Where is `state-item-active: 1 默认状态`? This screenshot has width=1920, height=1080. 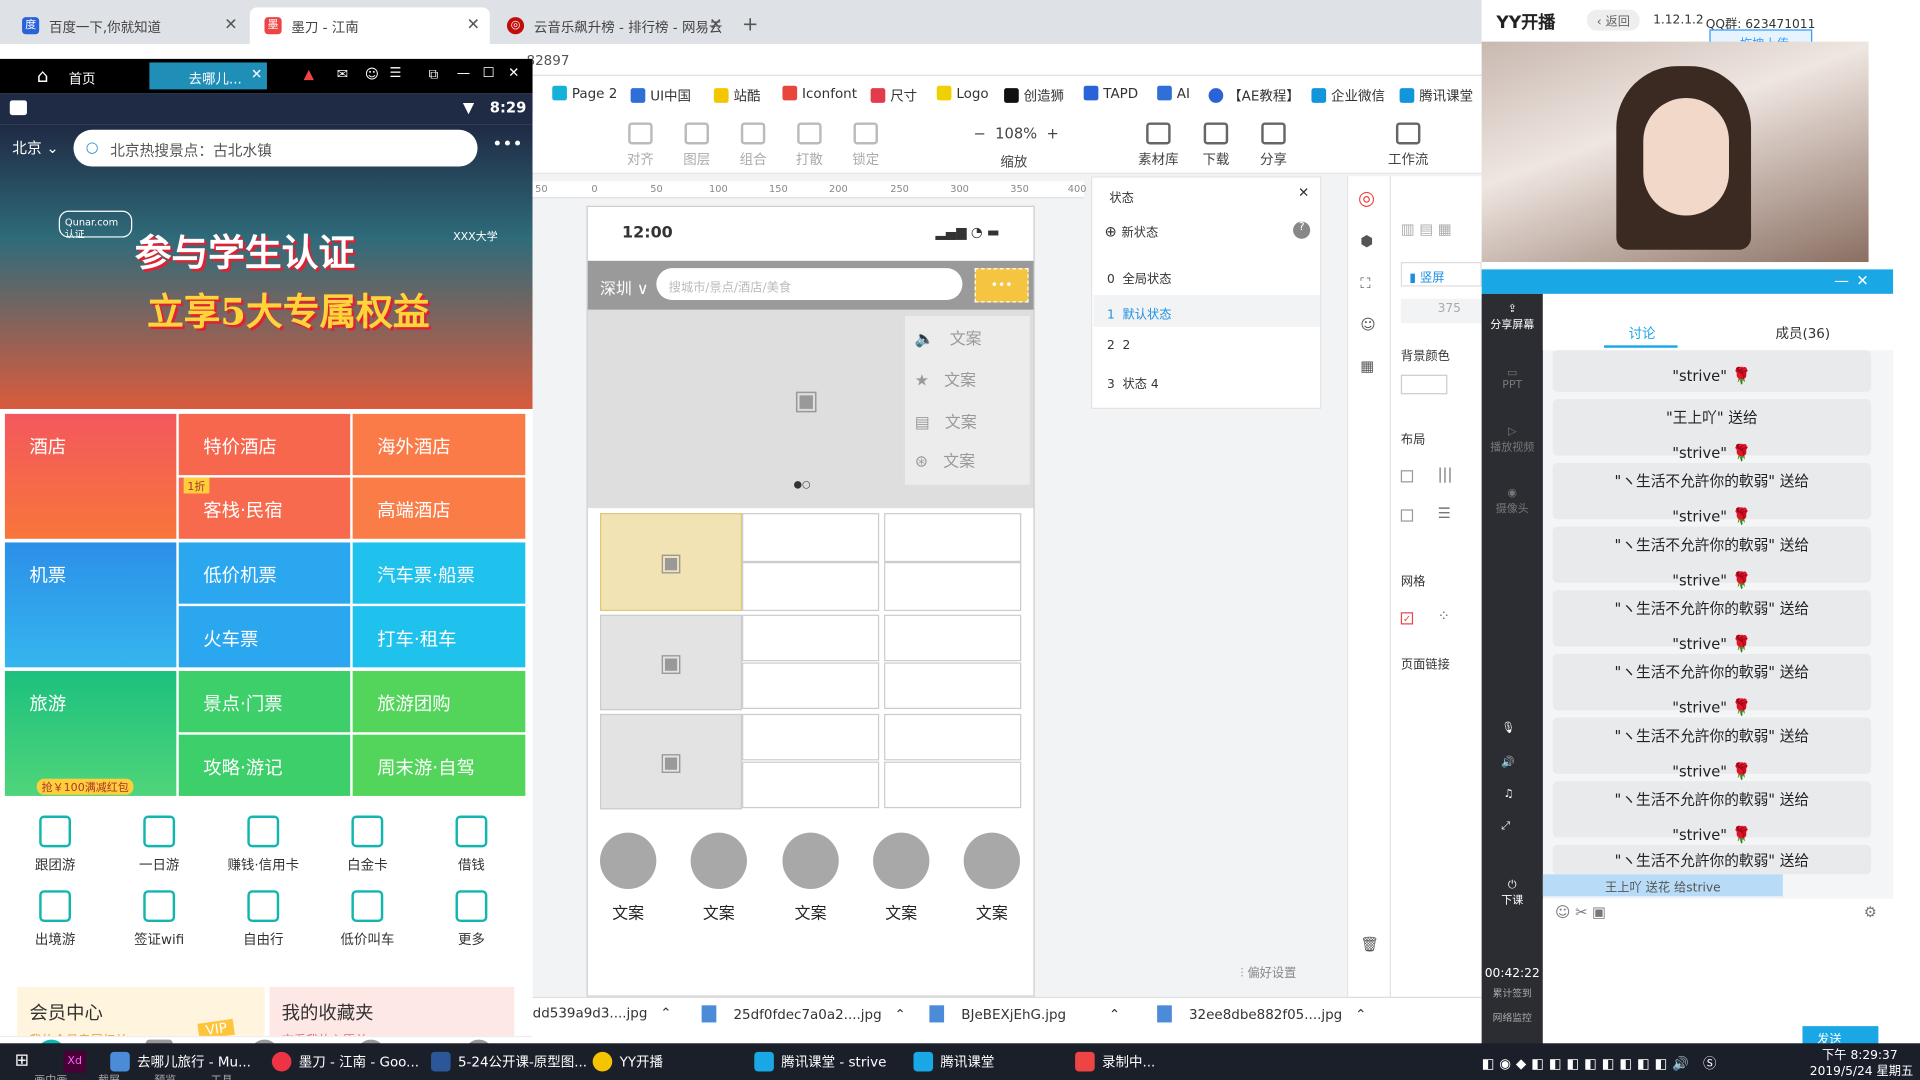 state-item-active: 1 默认状态 is located at coordinates (1139, 313).